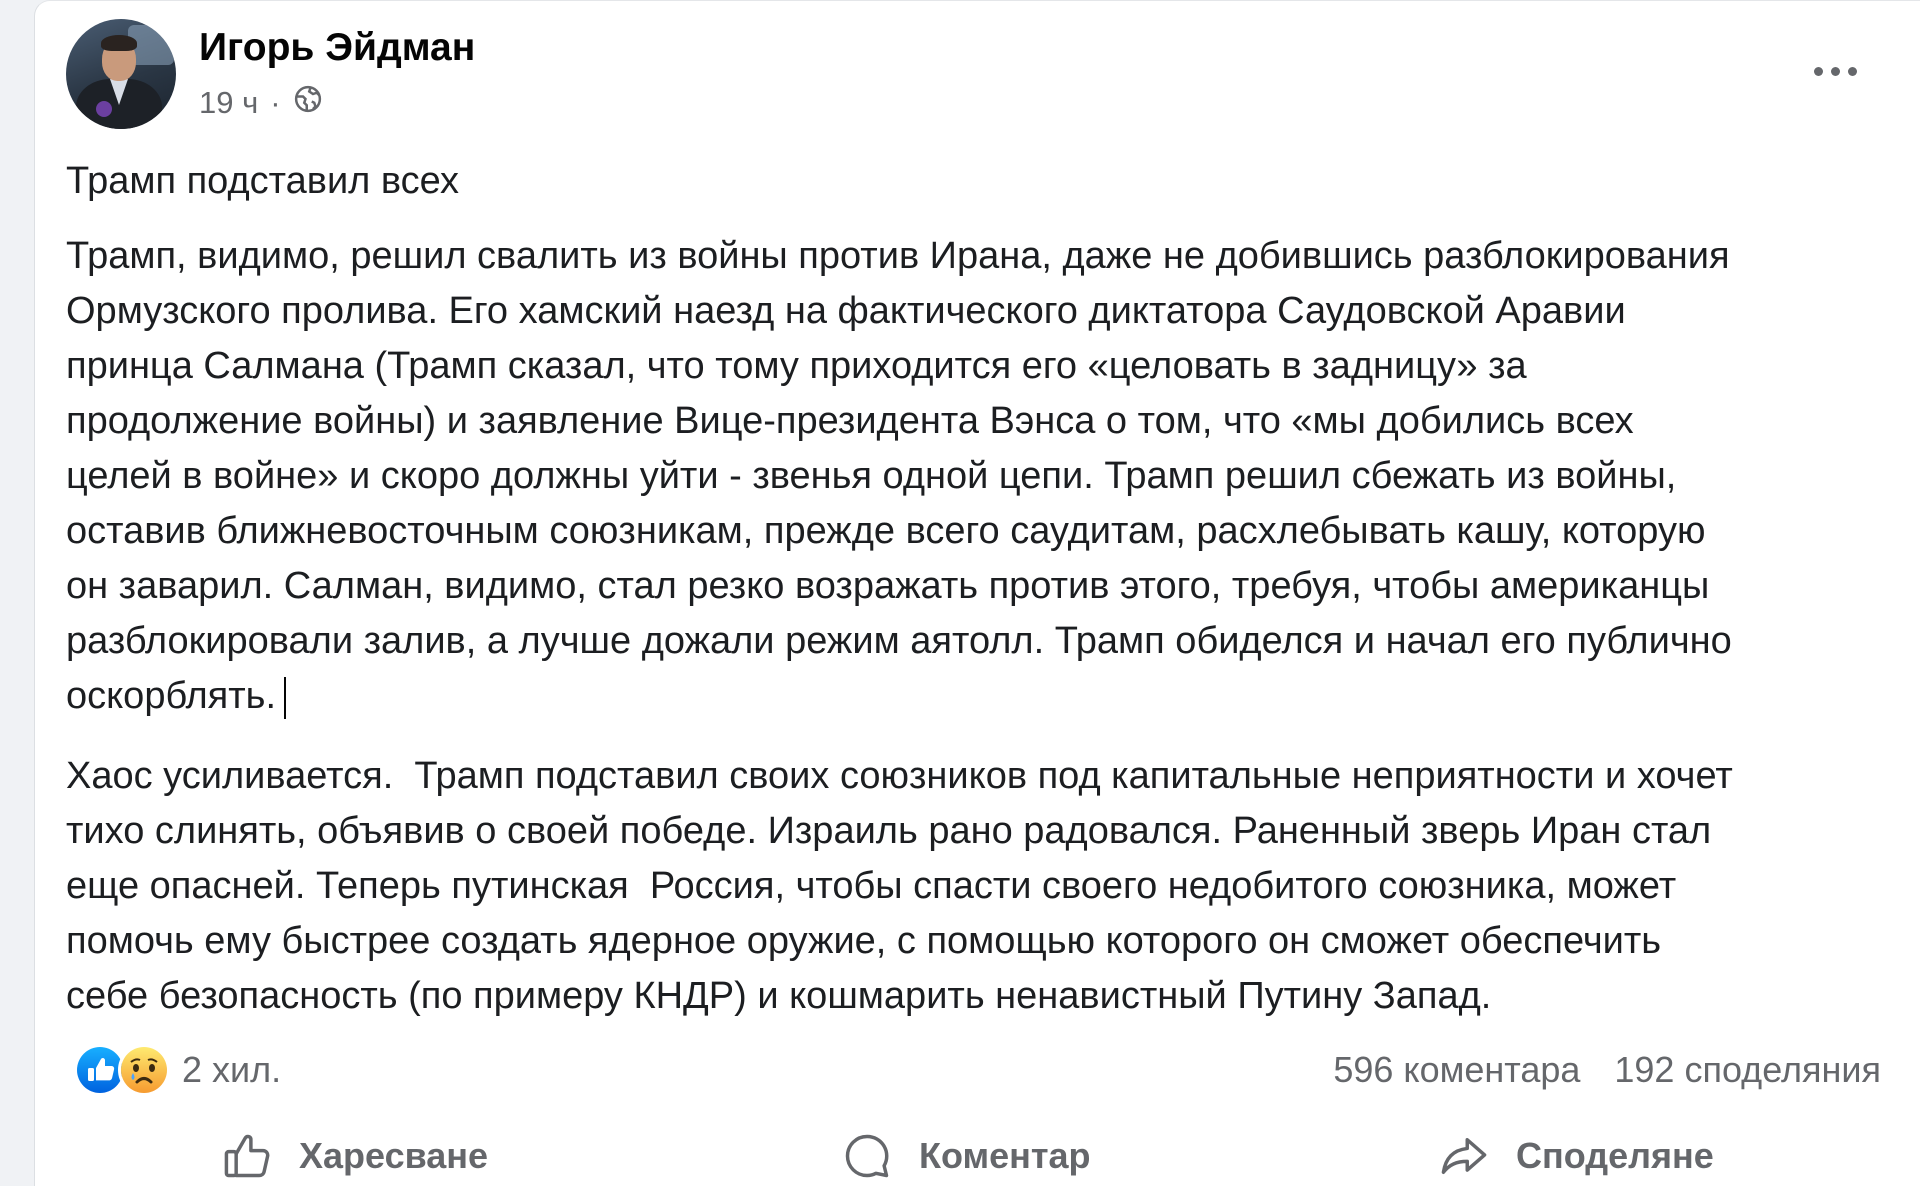 This screenshot has width=1920, height=1186. What do you see at coordinates (228, 103) in the screenshot?
I see `post-time: 19 ч` at bounding box center [228, 103].